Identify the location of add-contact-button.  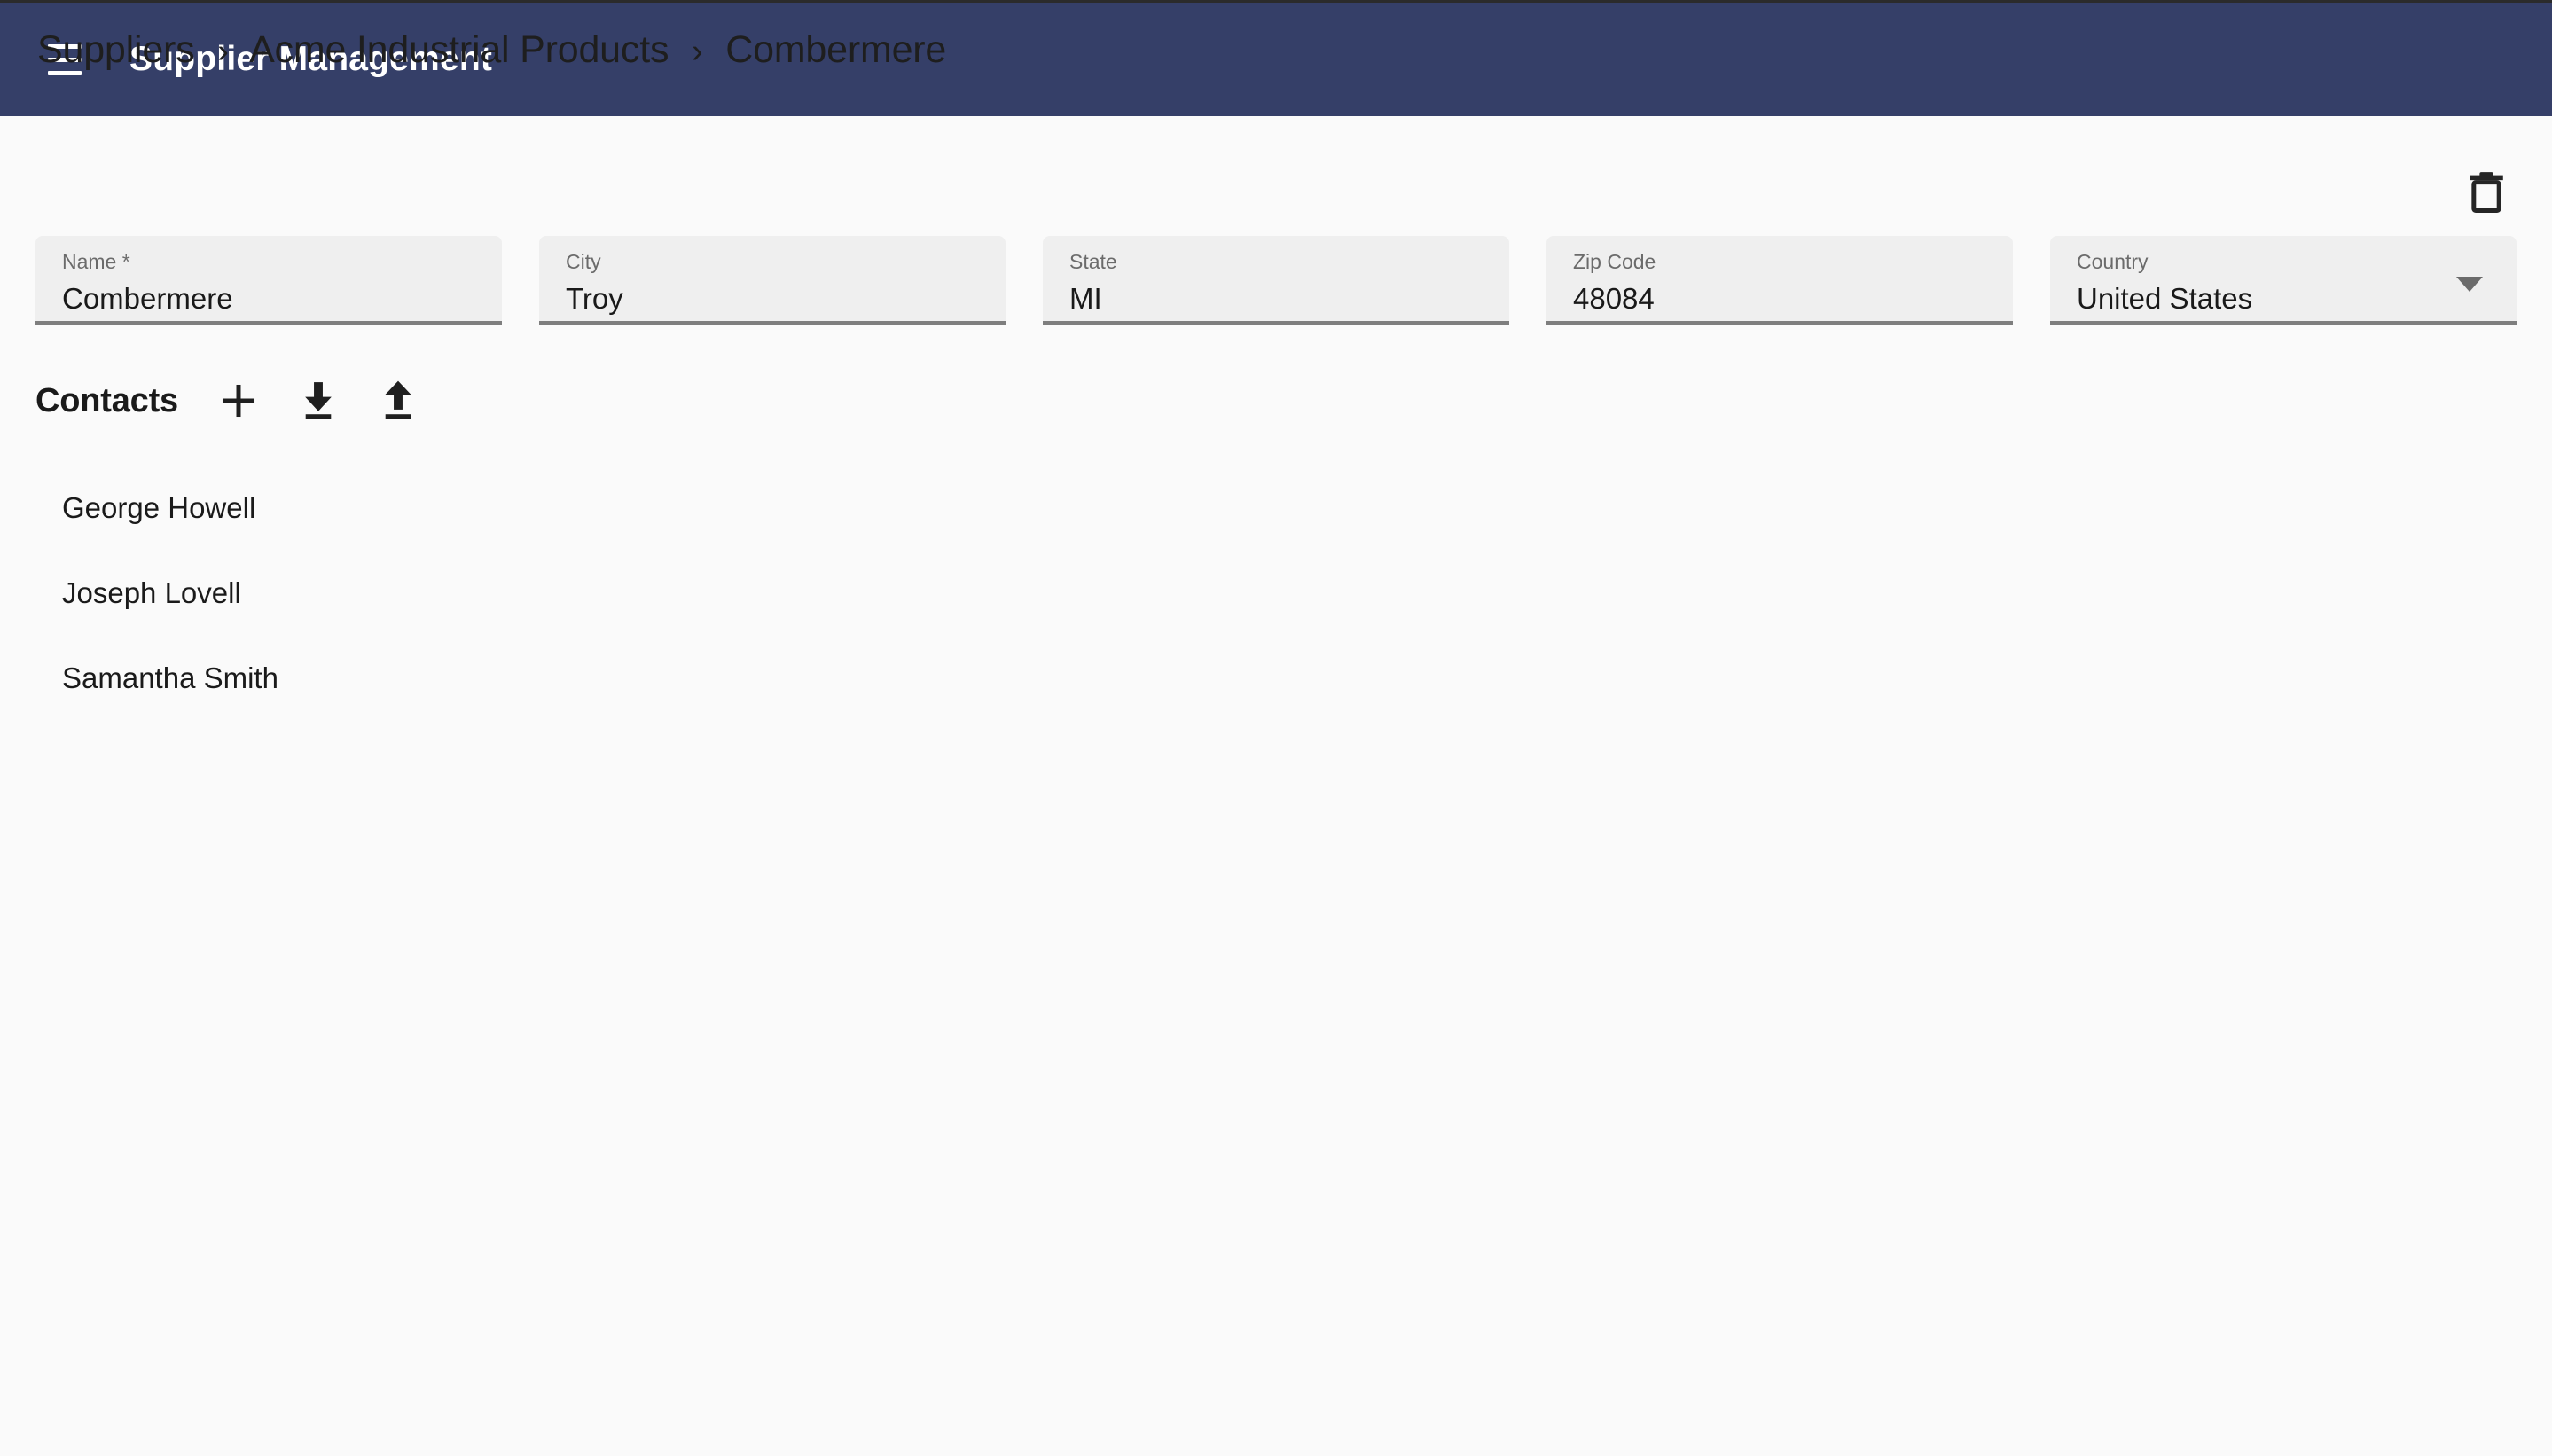
(238, 400).